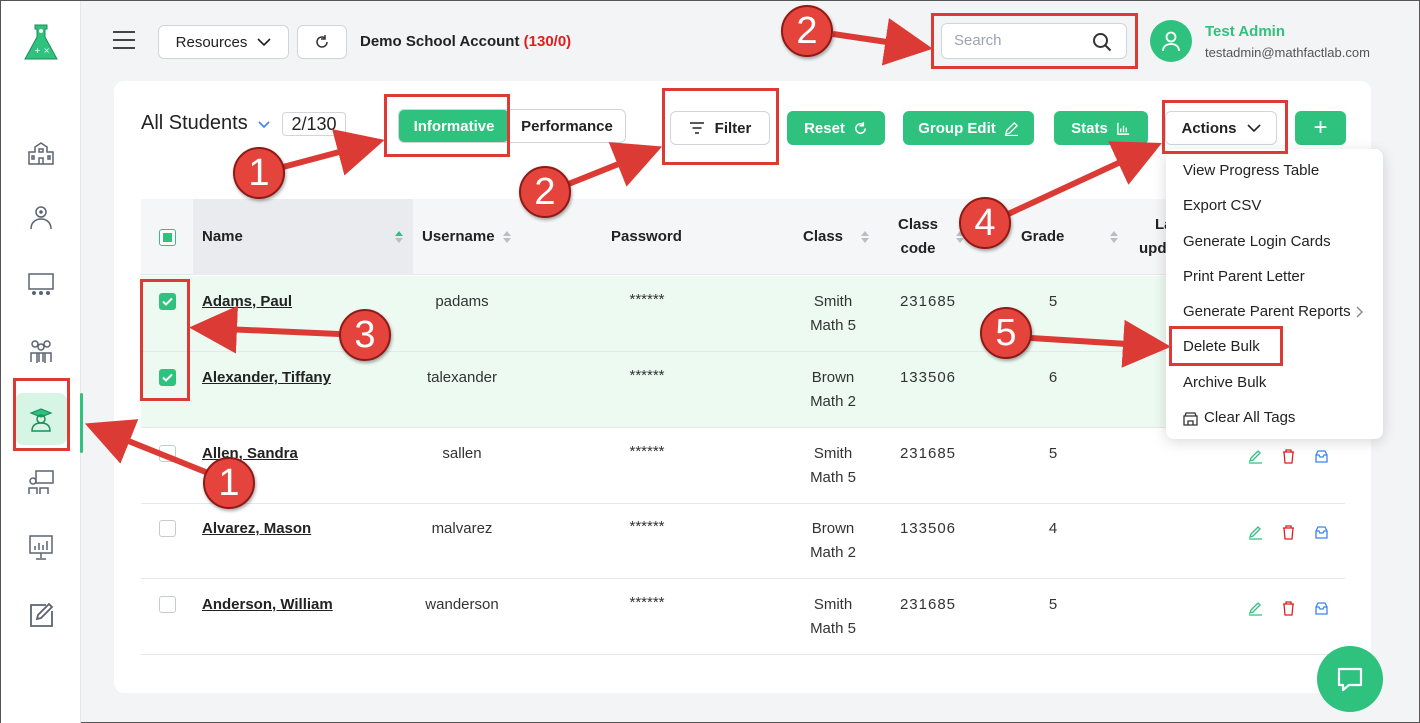 The image size is (1420, 723). What do you see at coordinates (267, 605) in the screenshot?
I see `student-name-link: Anderson, William` at bounding box center [267, 605].